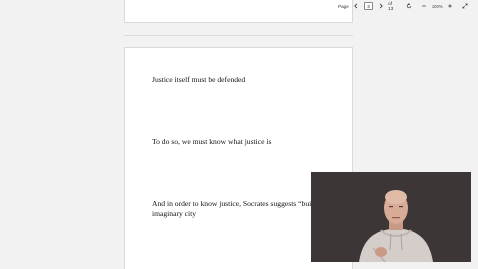 This screenshot has height=269, width=478. I want to click on slide-text-line-1: Justice itself must be defended, so click(199, 79).